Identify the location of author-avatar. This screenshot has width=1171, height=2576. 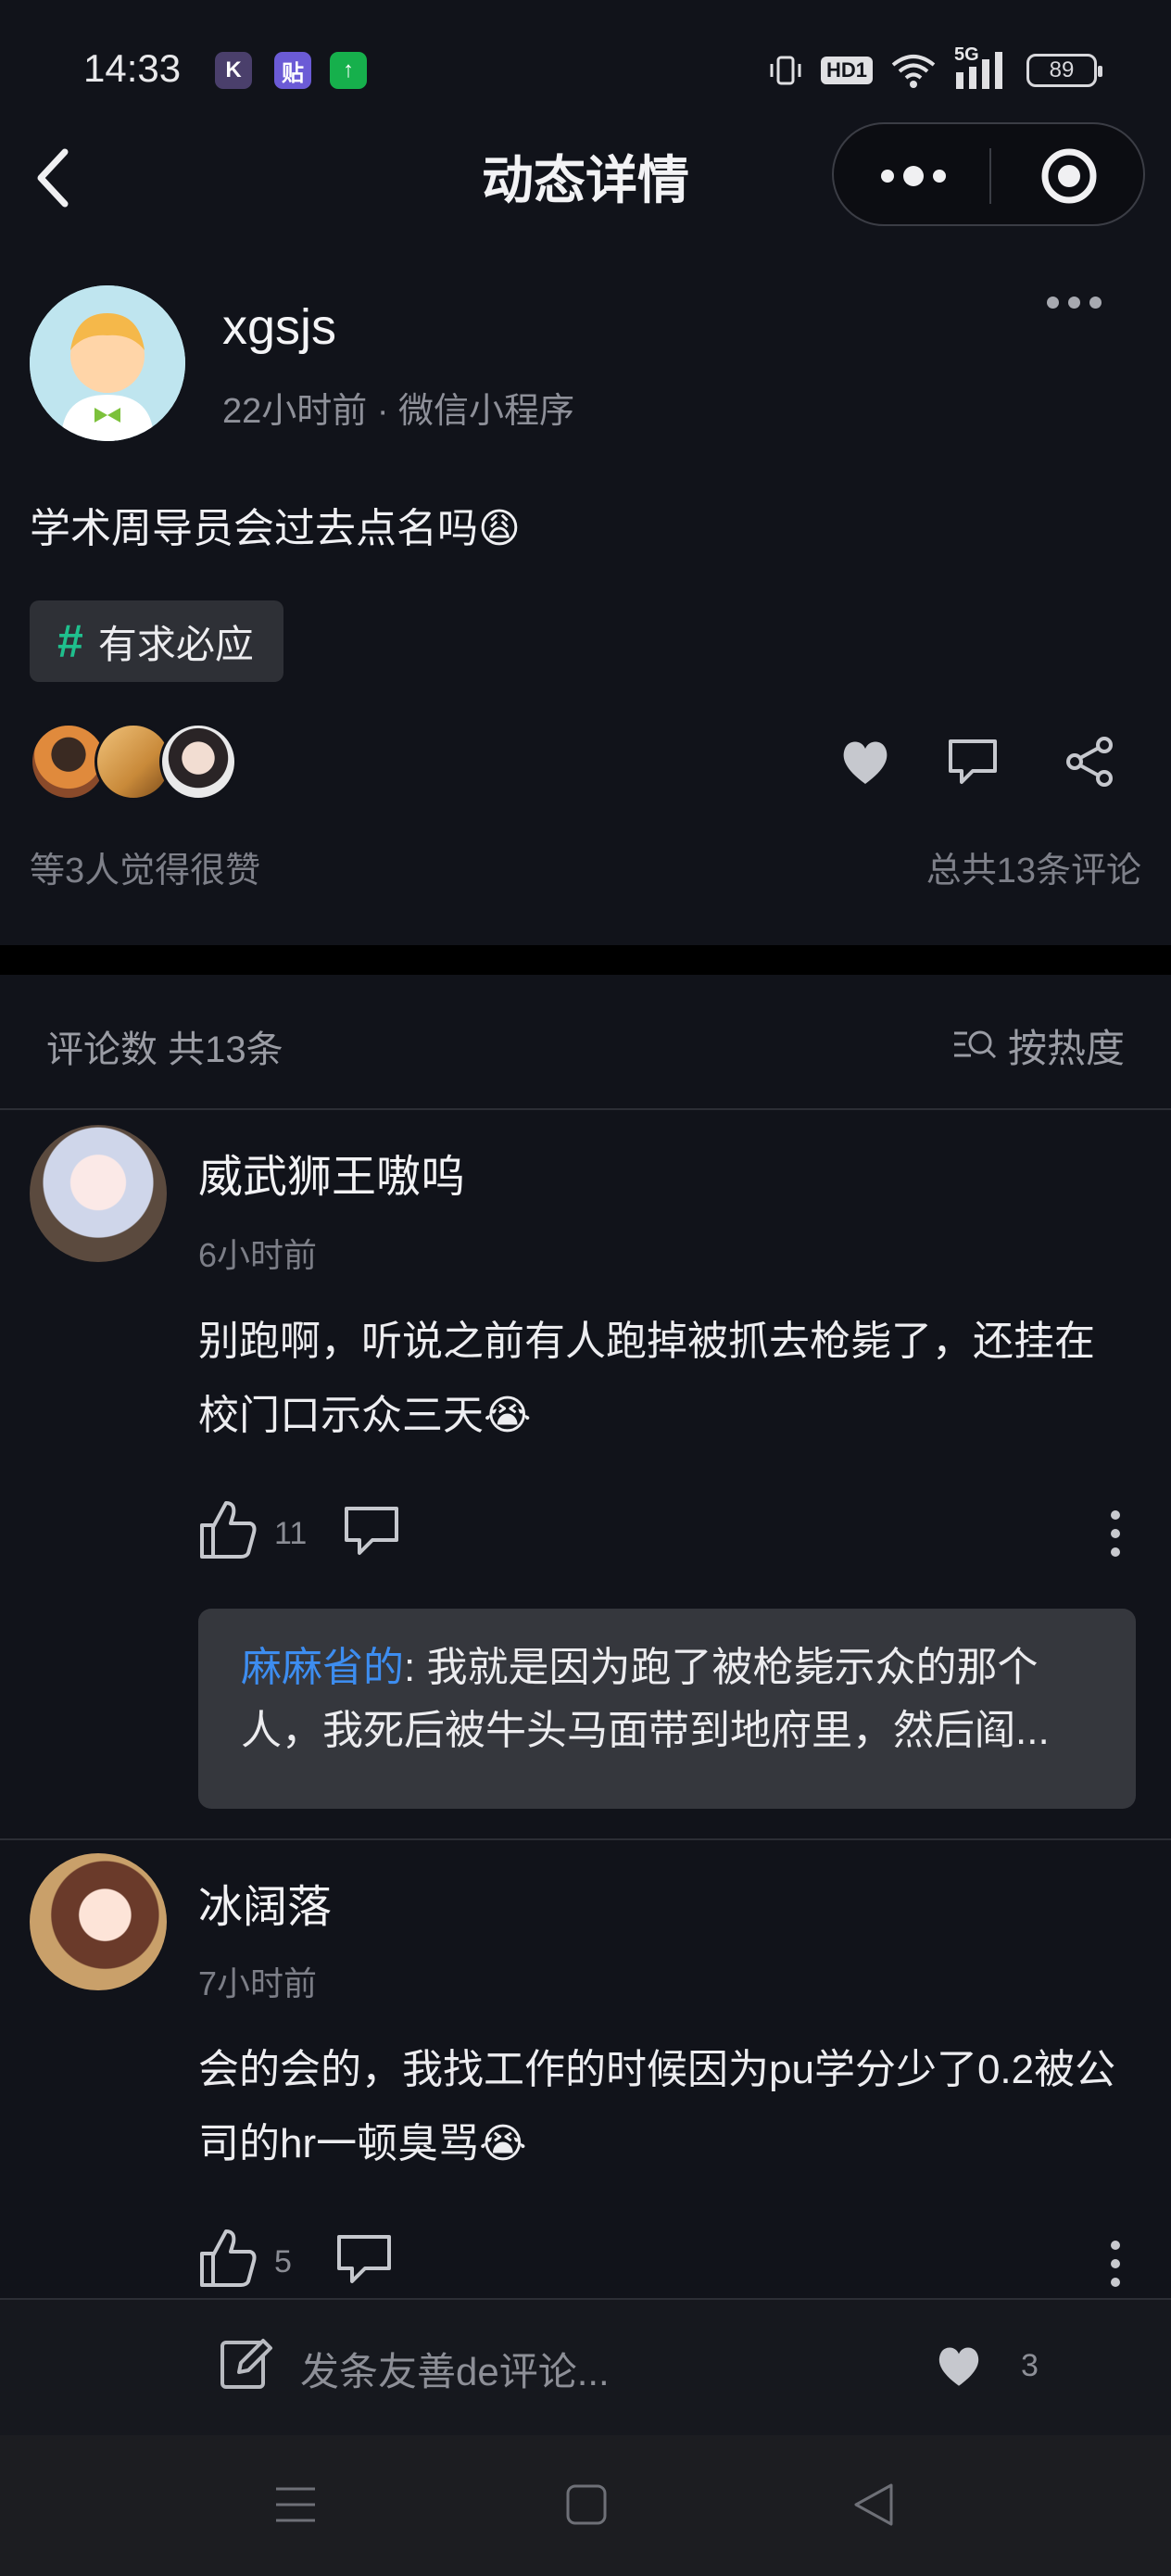
(108, 363).